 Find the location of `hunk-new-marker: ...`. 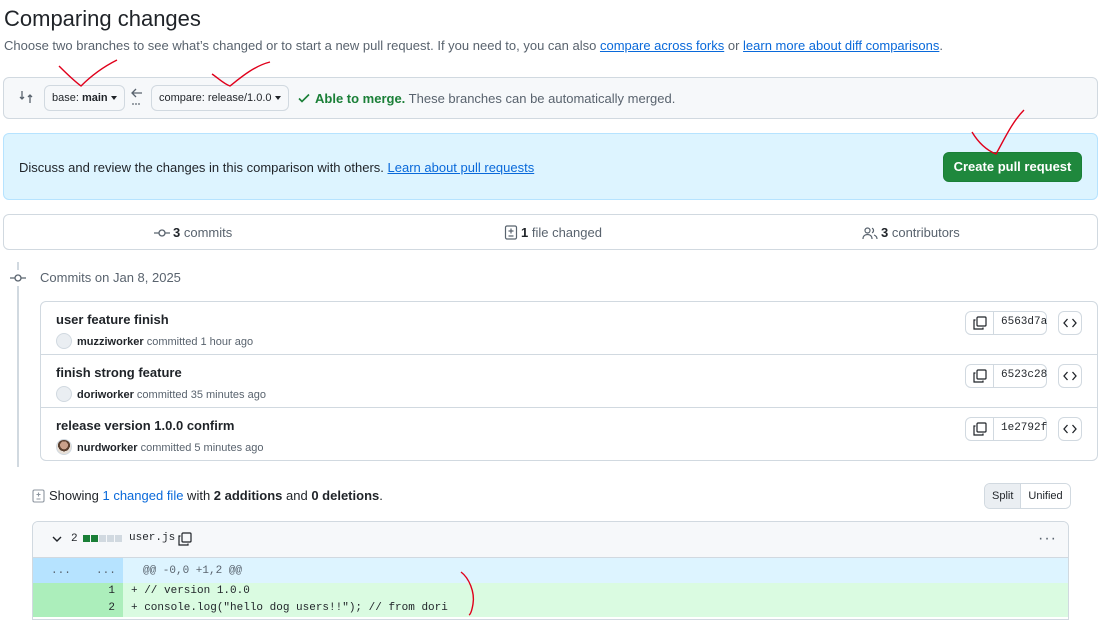

hunk-new-marker: ... is located at coordinates (106, 571).